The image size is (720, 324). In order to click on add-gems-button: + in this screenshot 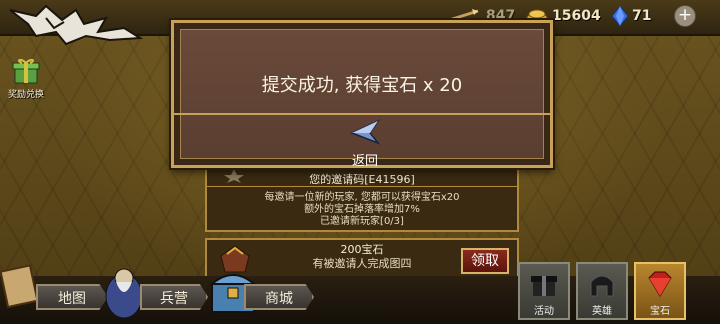, I will do `click(685, 16)`.